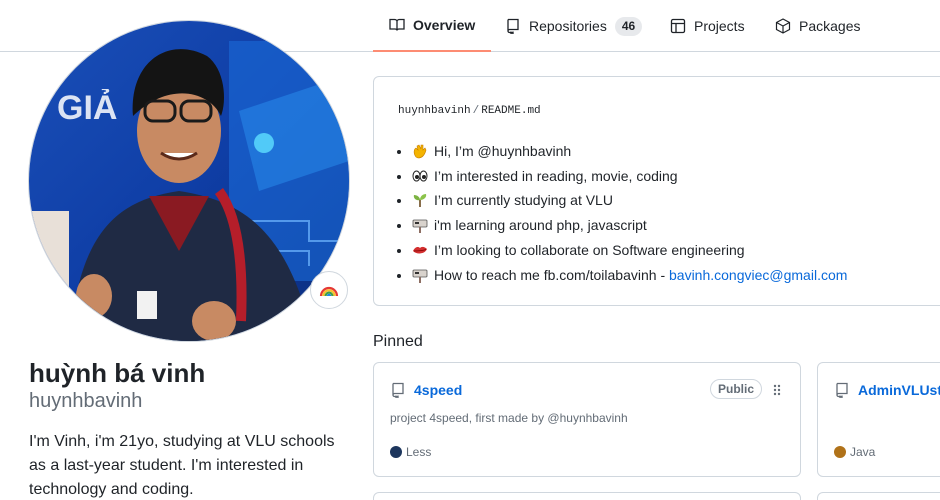  I want to click on readme-item-text: I’m currently studying at VLU, so click(523, 200).